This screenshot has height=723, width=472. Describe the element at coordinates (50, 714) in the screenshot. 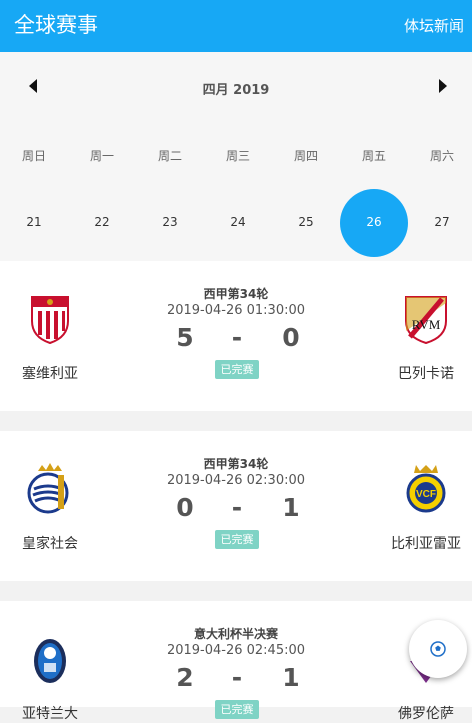

I see `home-team-name: 亚特兰大` at that location.